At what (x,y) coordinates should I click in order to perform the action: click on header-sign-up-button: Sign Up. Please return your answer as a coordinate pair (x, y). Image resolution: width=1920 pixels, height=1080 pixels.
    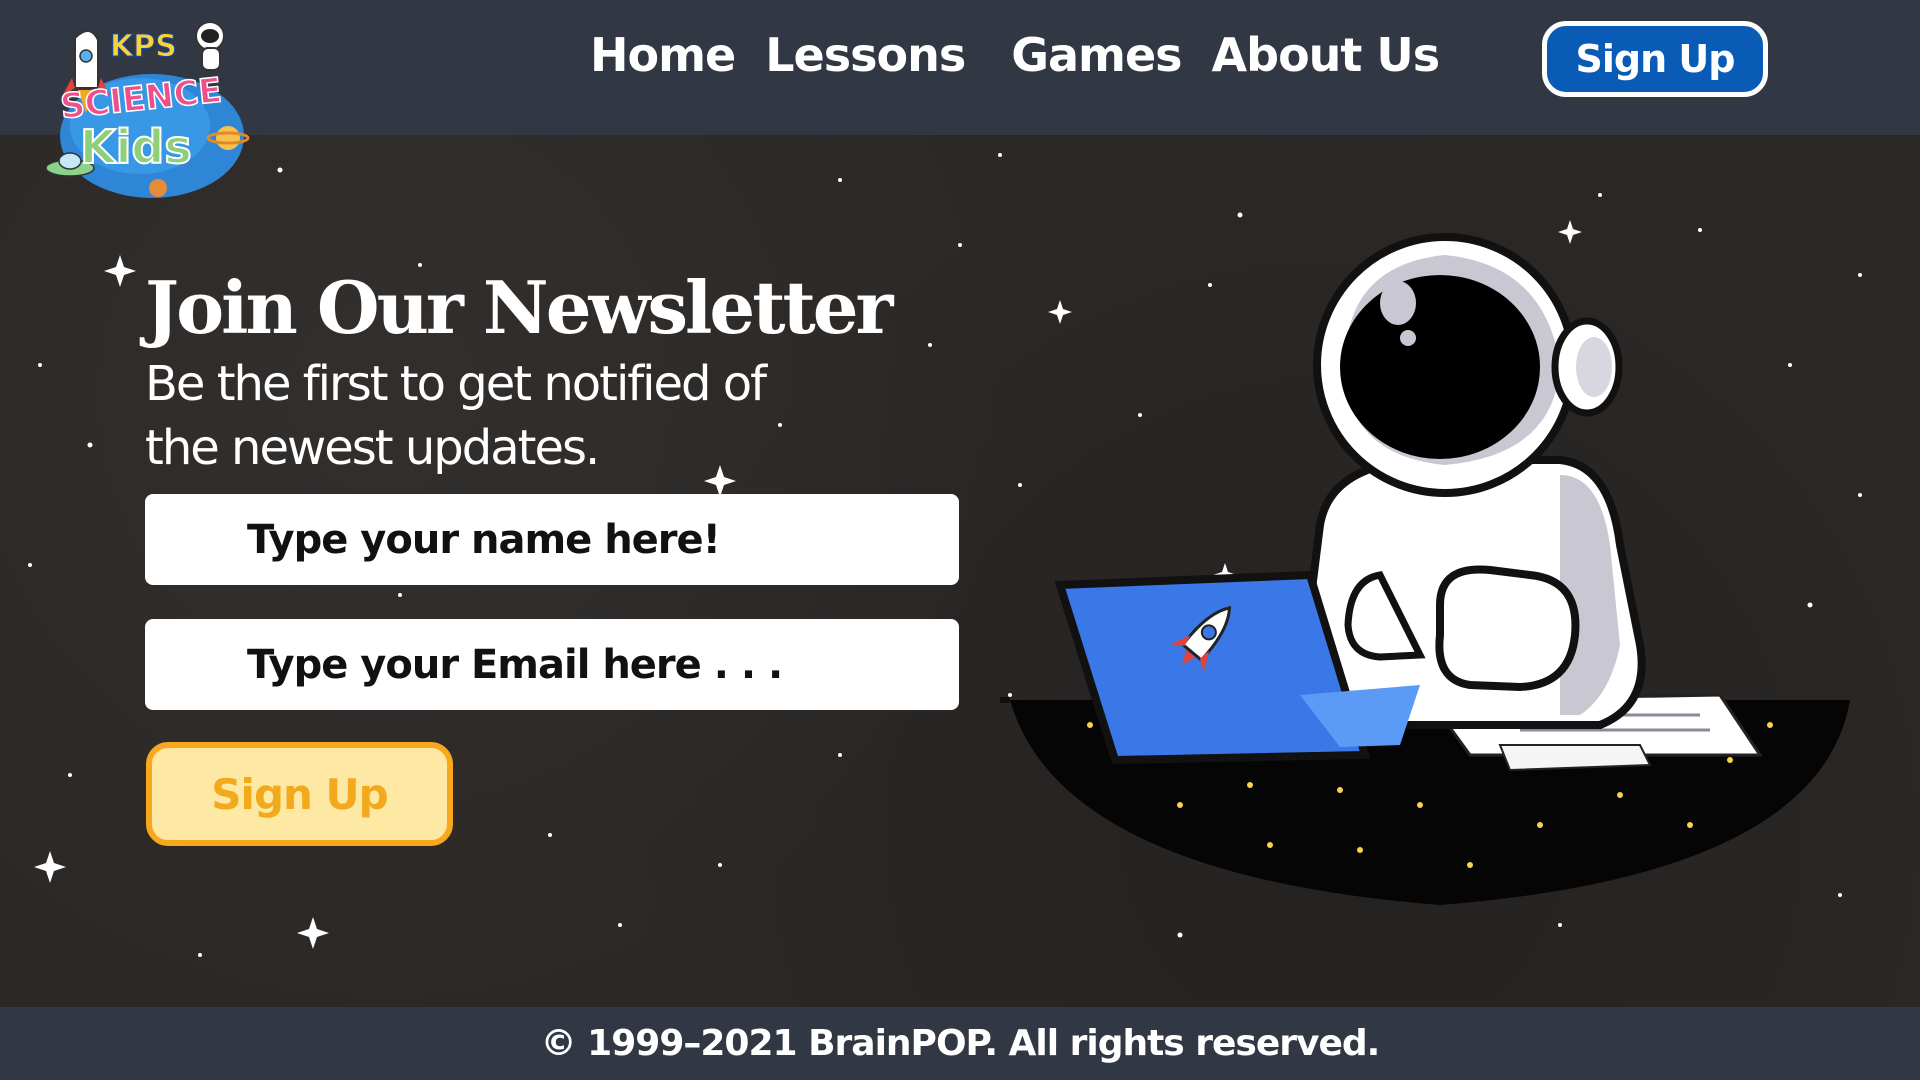
    Looking at the image, I should click on (1655, 59).